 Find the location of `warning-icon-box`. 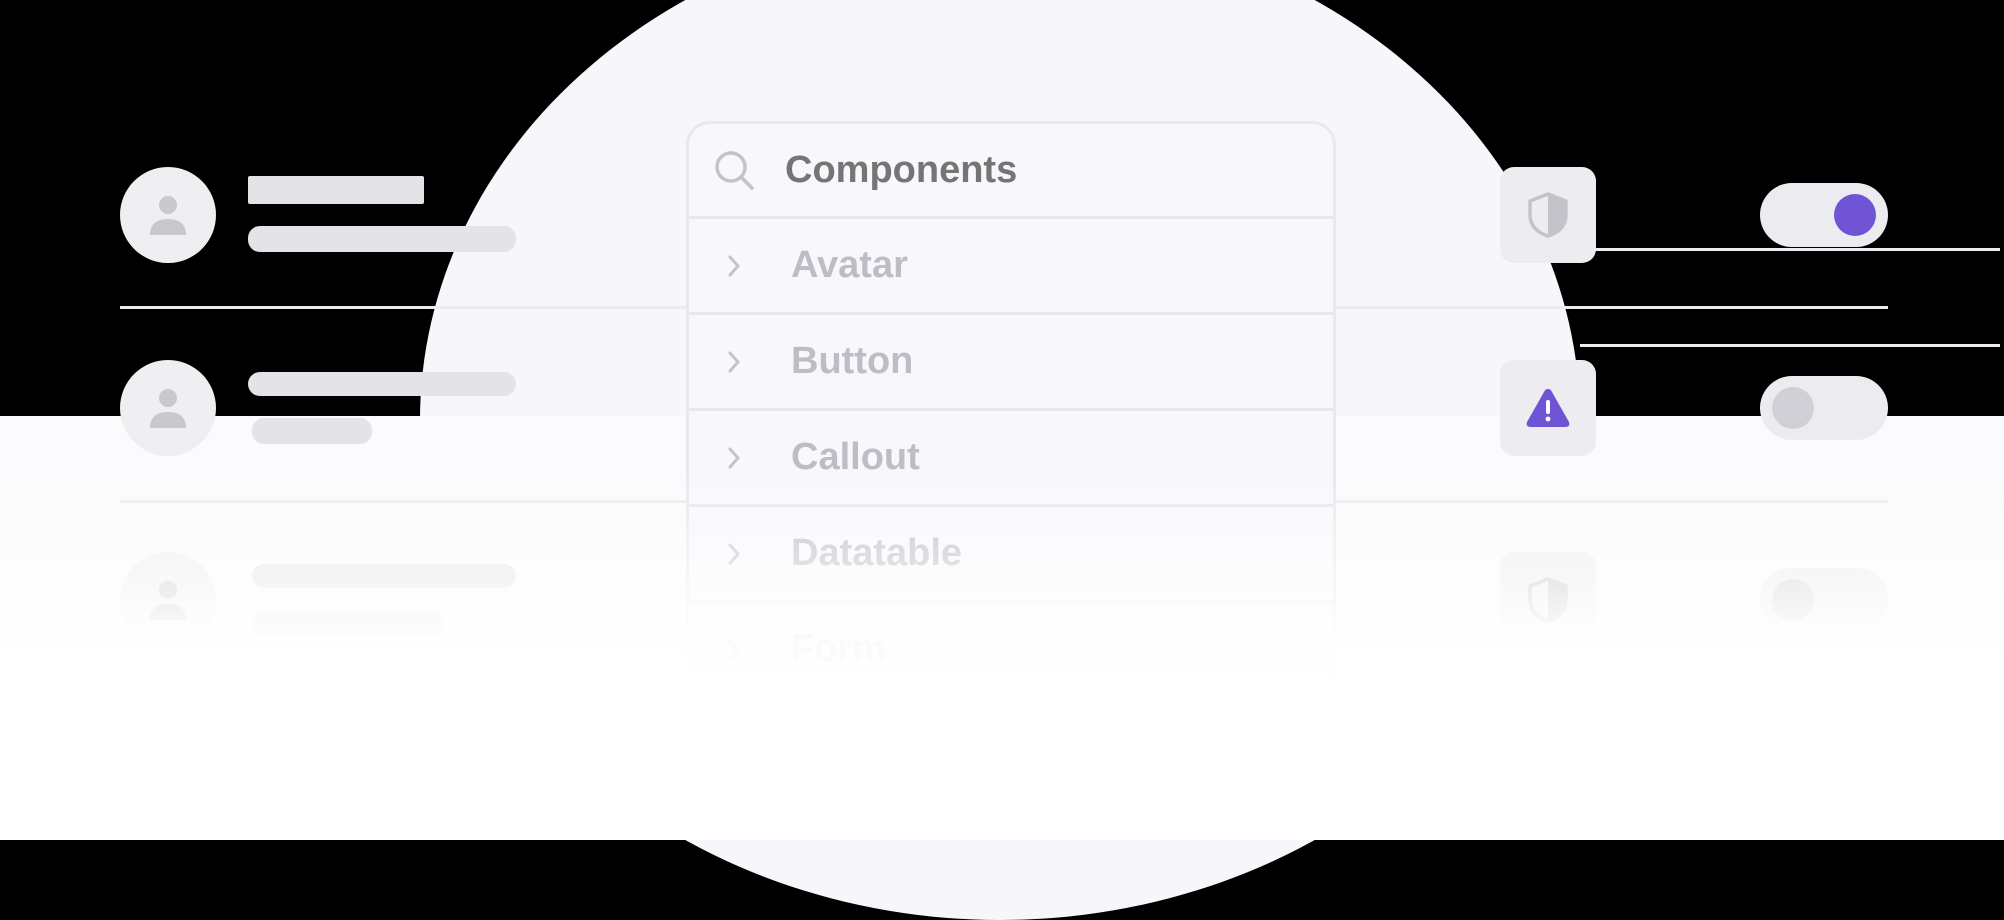

warning-icon-box is located at coordinates (1548, 408).